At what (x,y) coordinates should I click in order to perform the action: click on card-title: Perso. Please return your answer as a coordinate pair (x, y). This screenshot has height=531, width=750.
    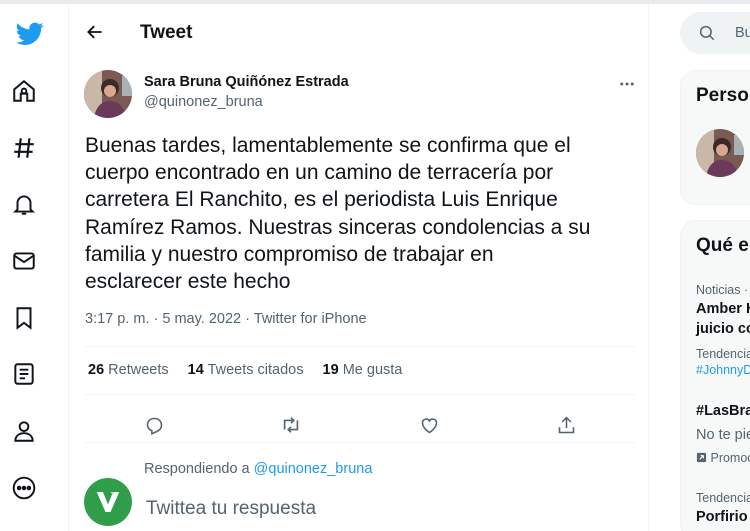
    Looking at the image, I should click on (722, 95).